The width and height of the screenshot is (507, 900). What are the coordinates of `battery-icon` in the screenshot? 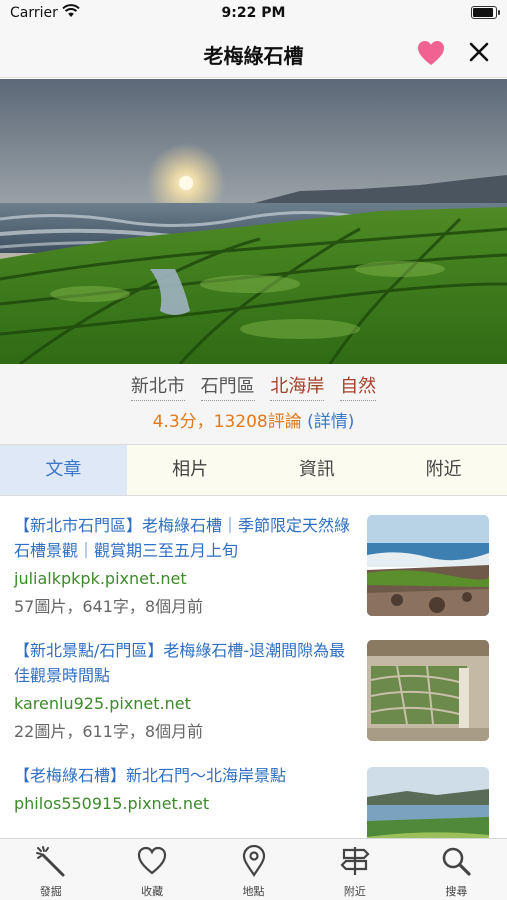 It's located at (485, 12).